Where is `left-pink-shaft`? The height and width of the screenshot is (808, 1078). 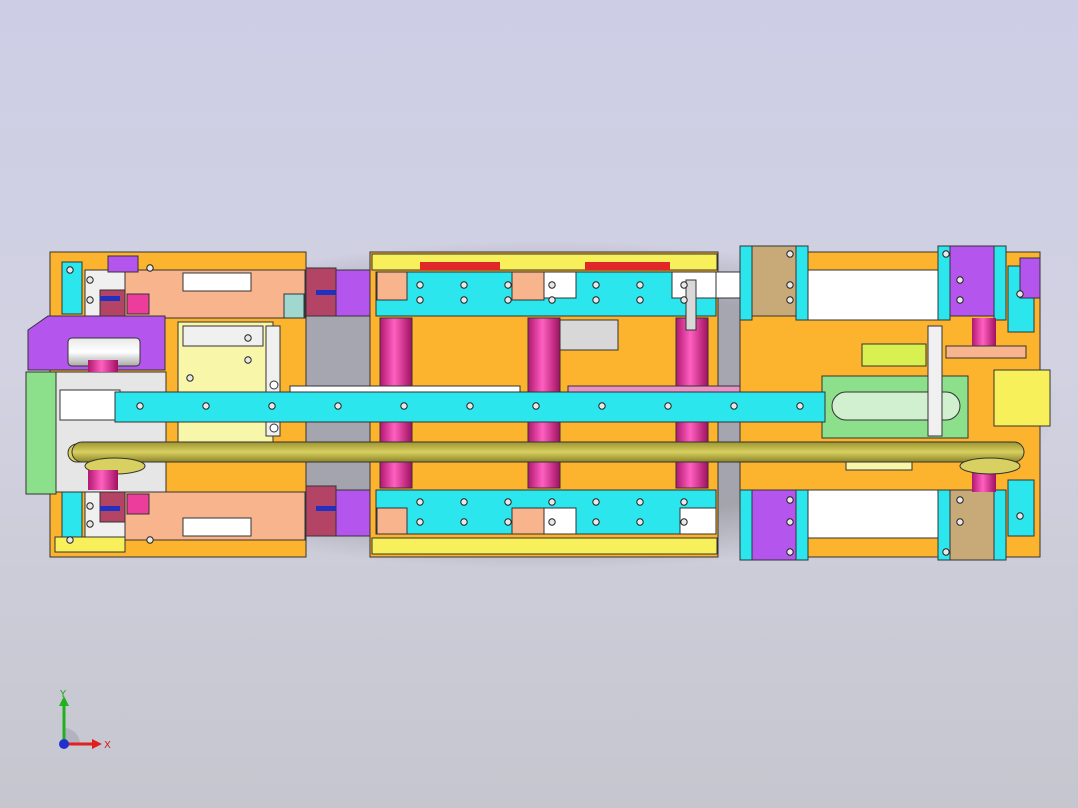
left-pink-shaft is located at coordinates (103, 366).